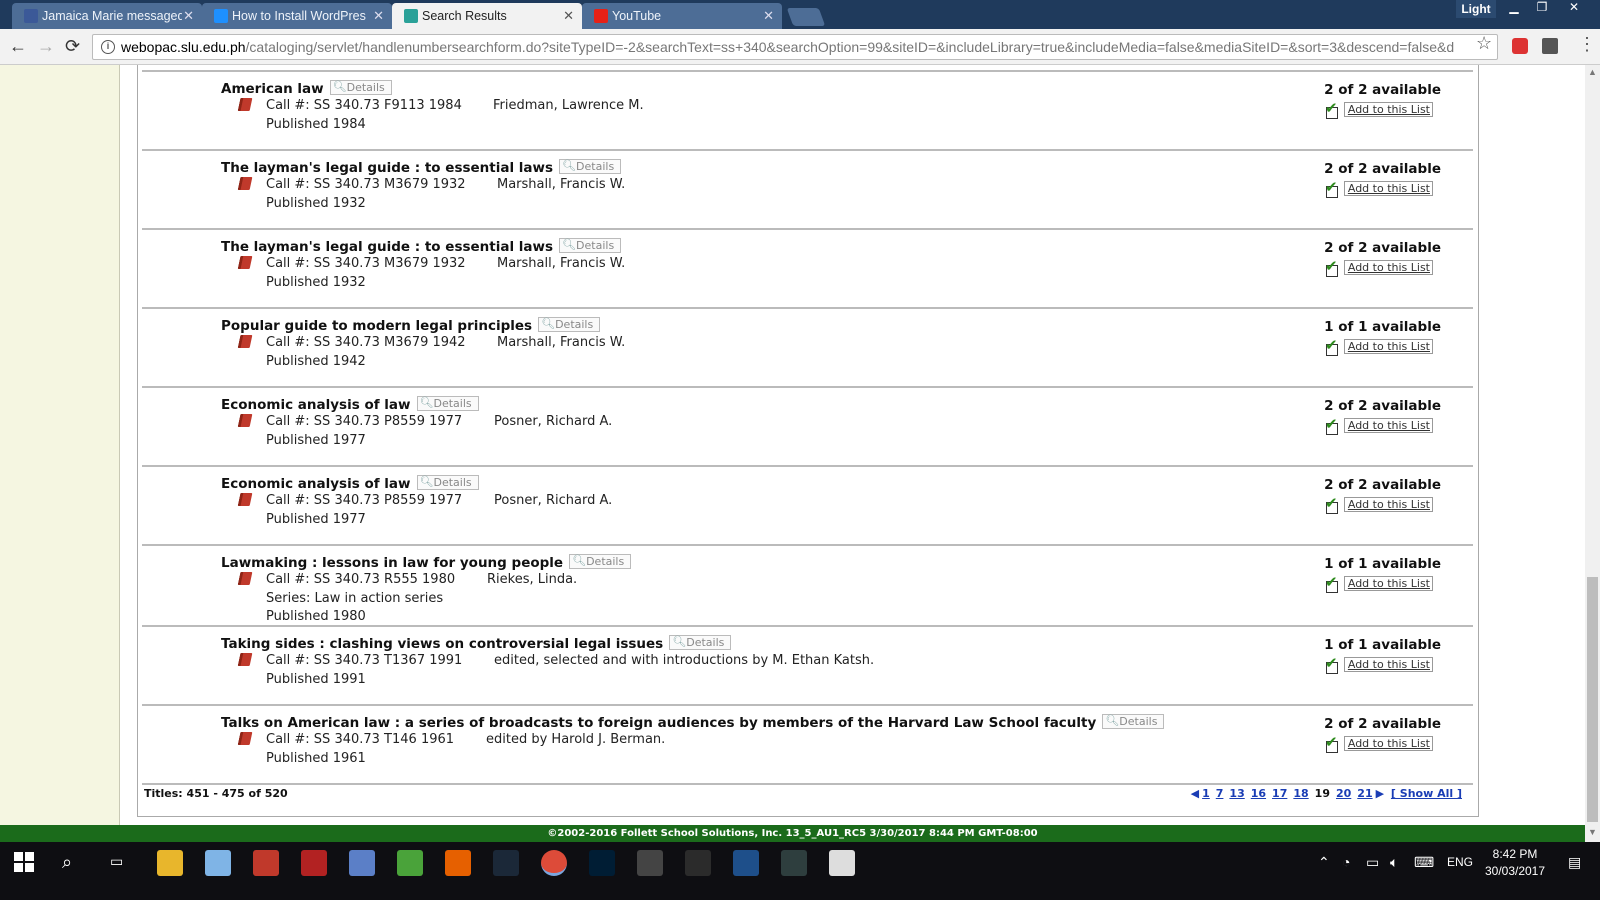  What do you see at coordinates (794, 863) in the screenshot?
I see `nox-icon` at bounding box center [794, 863].